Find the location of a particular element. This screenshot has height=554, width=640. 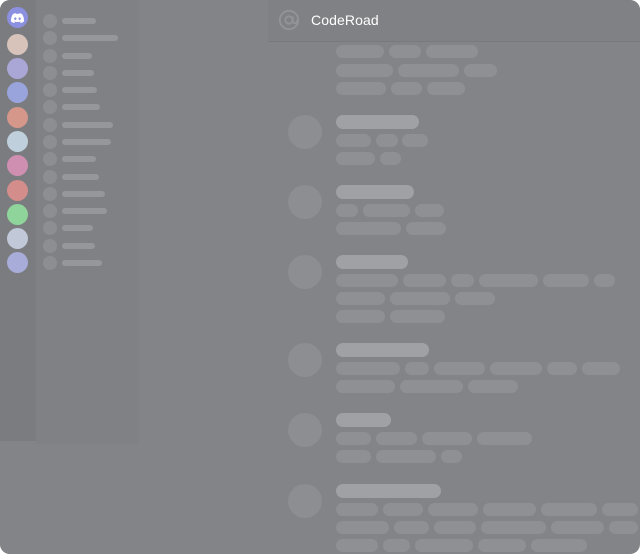

discord-logo-glyph is located at coordinates (17, 17).